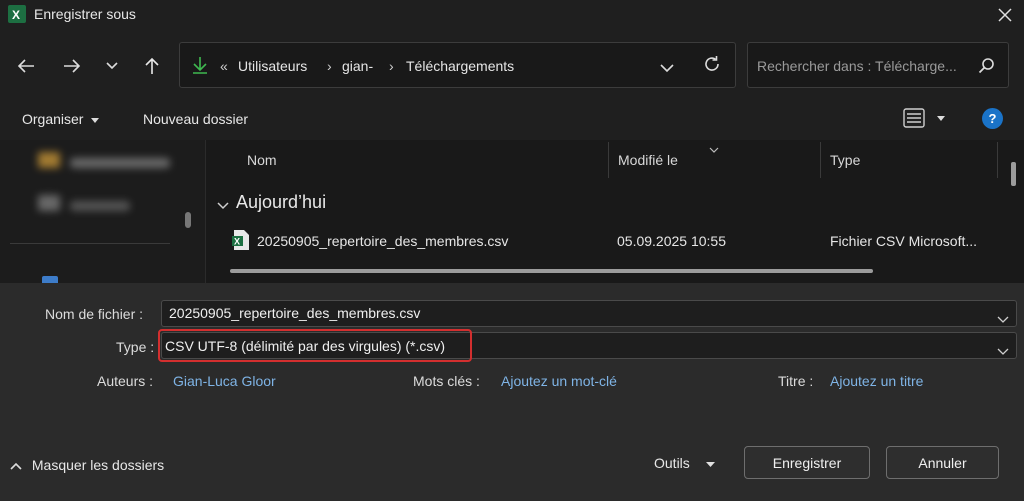  Describe the element at coordinates (796, 381) in the screenshot. I see `title-label: Titre :` at that location.